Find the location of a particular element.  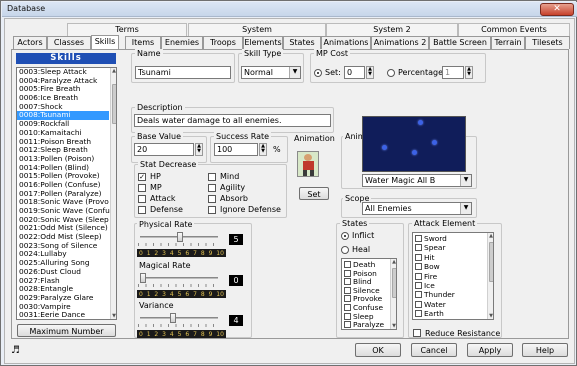

tab-common-events: Common Events is located at coordinates (514, 29).